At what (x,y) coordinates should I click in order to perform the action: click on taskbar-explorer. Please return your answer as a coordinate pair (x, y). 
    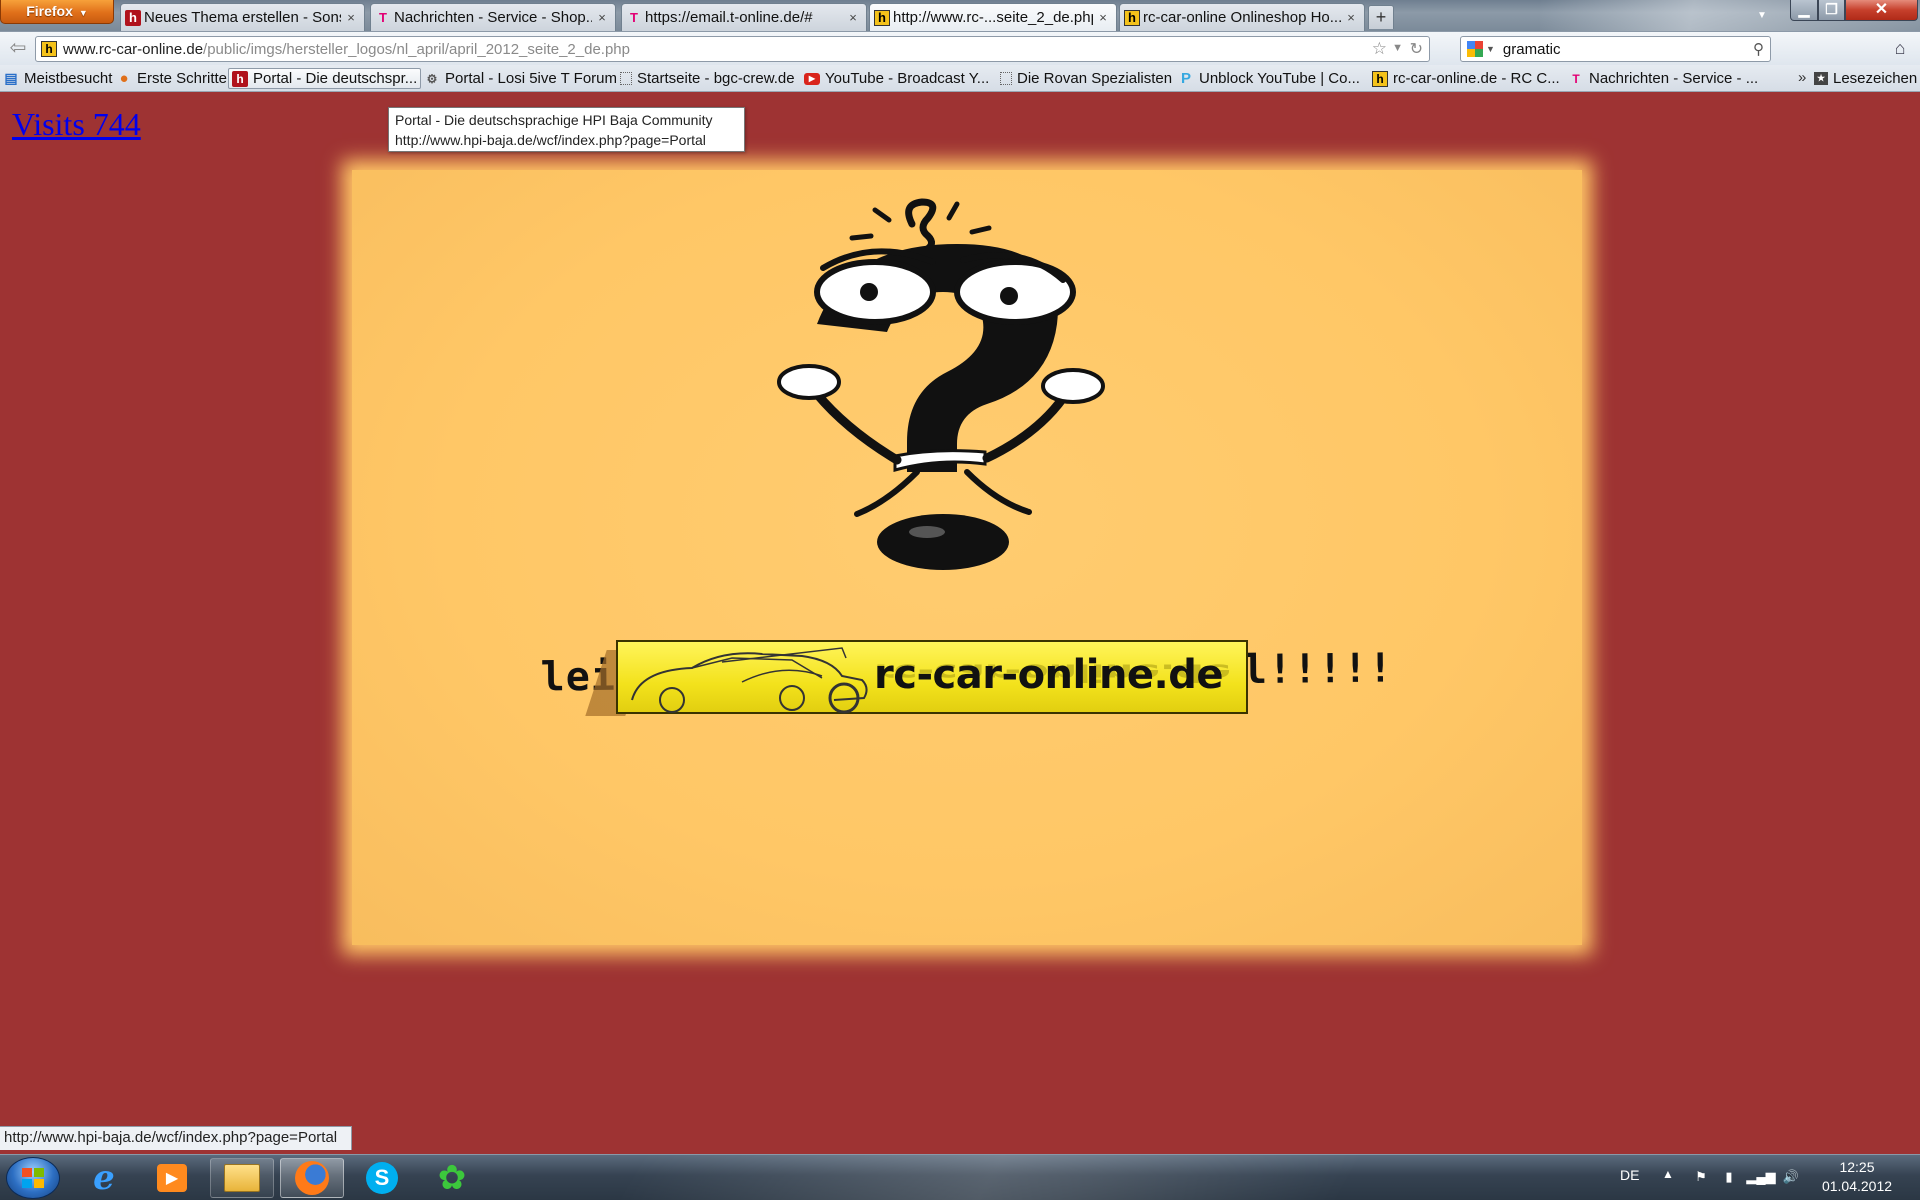
    Looking at the image, I should click on (242, 1178).